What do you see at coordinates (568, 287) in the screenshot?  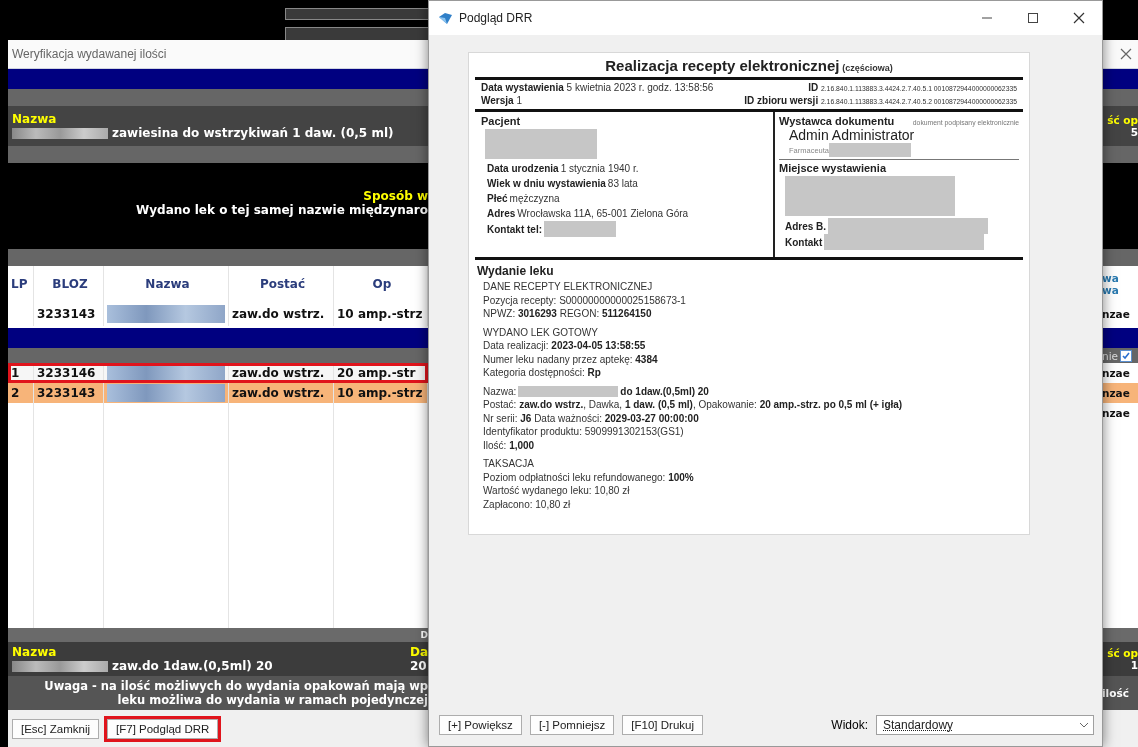 I see `document-line: DANE RECEPTY ELEKTRONICZNEJ` at bounding box center [568, 287].